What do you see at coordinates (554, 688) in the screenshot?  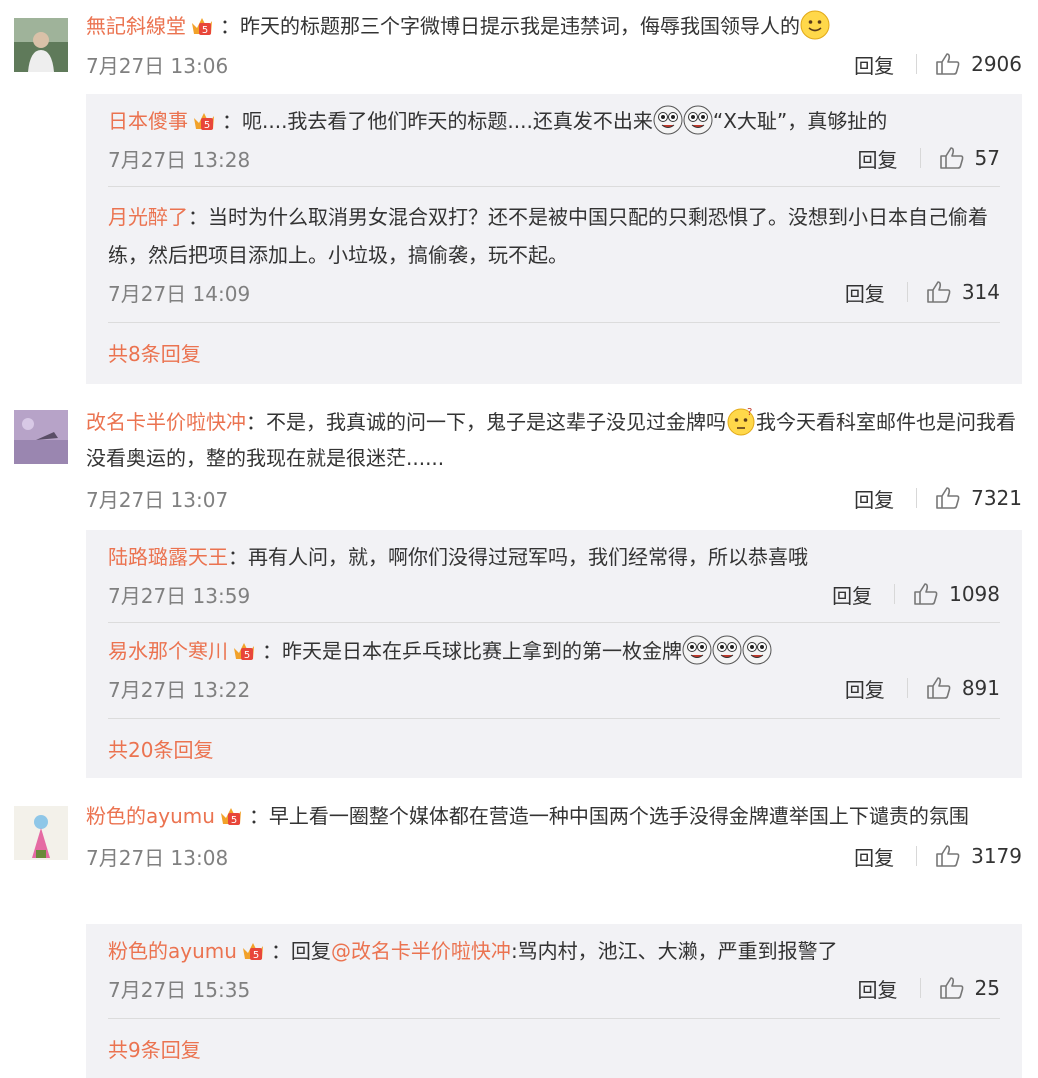 I see `reply-meta: 7月27日 13:22 回复 891` at bounding box center [554, 688].